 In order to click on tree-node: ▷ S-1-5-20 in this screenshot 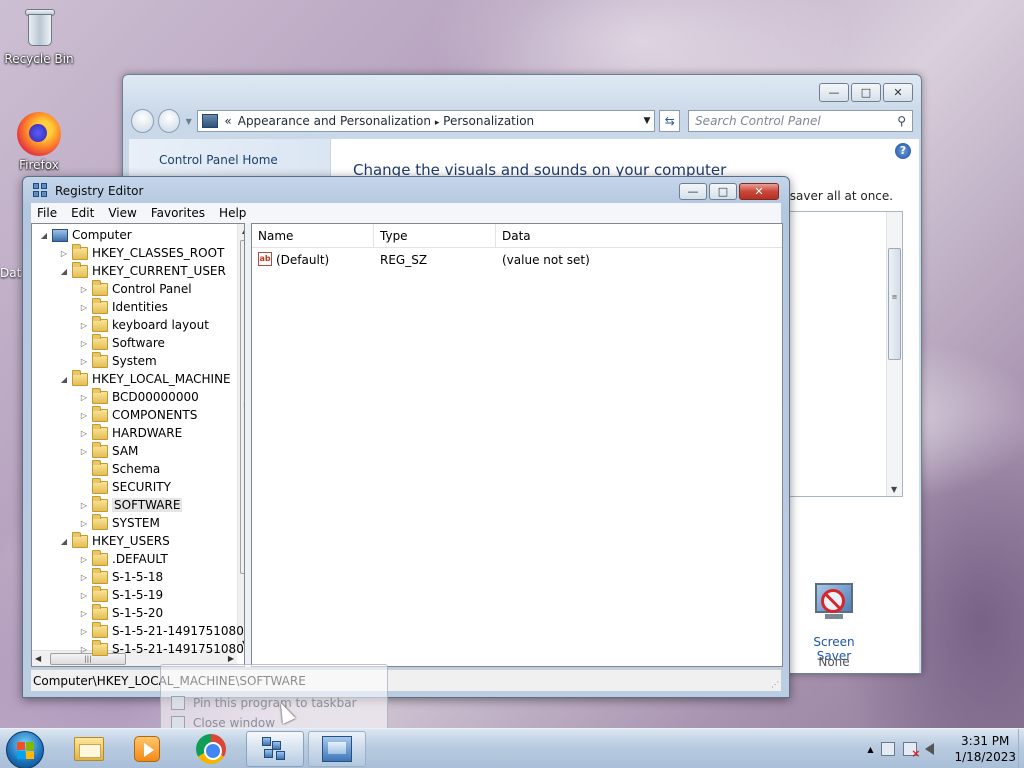, I will do `click(120, 612)`.